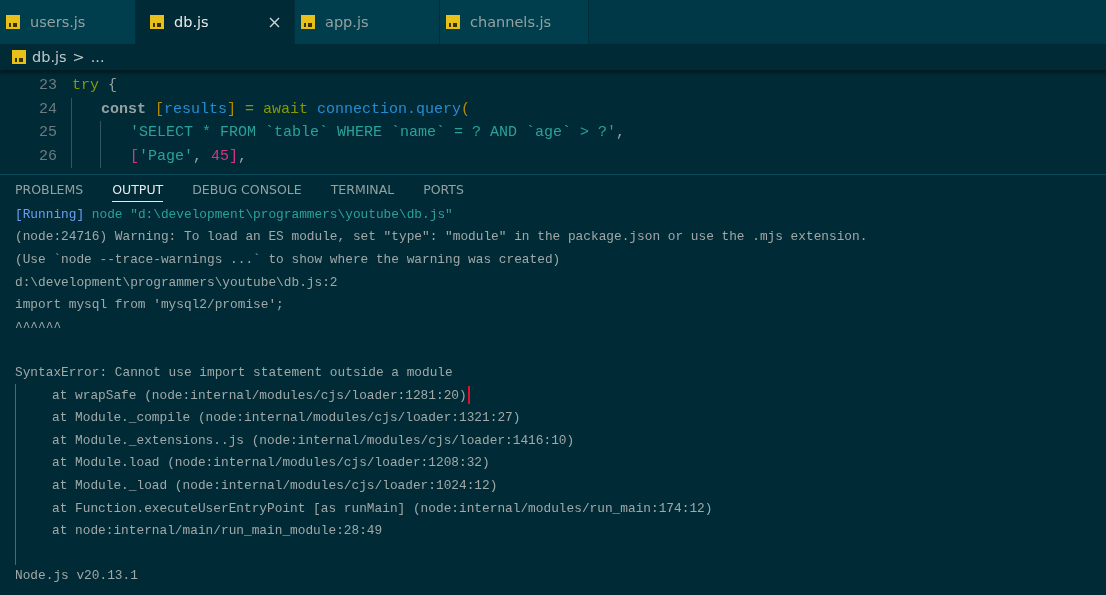 This screenshot has width=1106, height=595. Describe the element at coordinates (138, 190) in the screenshot. I see `panel-tab: OUTPUT` at that location.